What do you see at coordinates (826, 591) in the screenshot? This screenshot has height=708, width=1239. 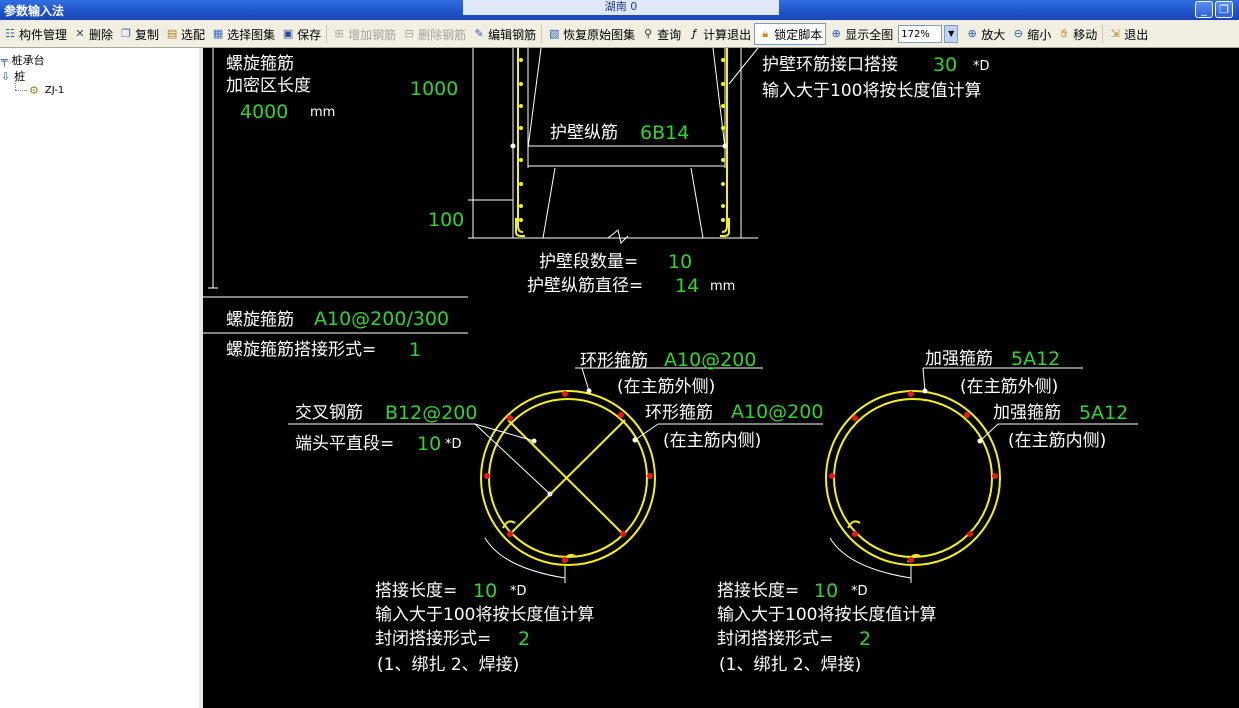 I see `lap-len-value-right: 10` at bounding box center [826, 591].